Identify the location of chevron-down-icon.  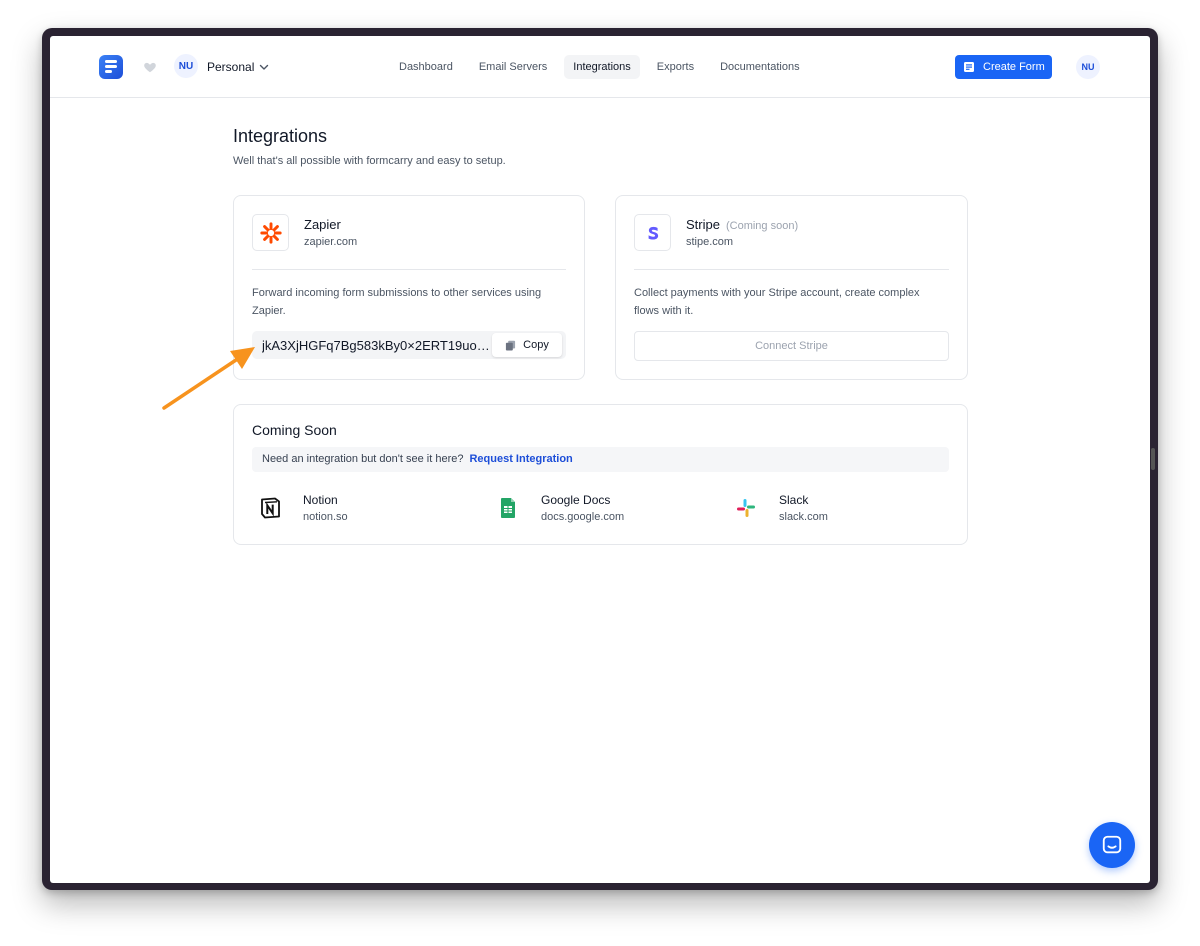
(264, 67).